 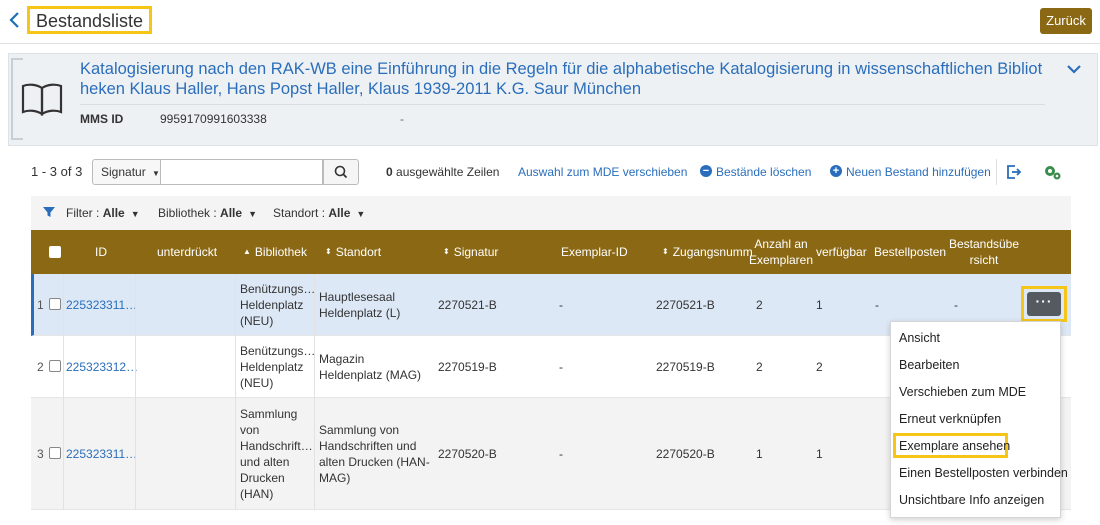 What do you see at coordinates (759, 454) in the screenshot?
I see `row-num-items: 1` at bounding box center [759, 454].